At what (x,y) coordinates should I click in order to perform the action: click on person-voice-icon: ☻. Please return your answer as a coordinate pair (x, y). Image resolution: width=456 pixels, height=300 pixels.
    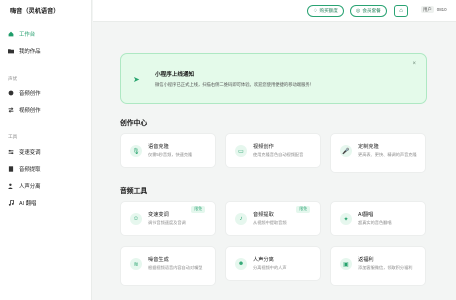
    Looking at the image, I should click on (241, 264).